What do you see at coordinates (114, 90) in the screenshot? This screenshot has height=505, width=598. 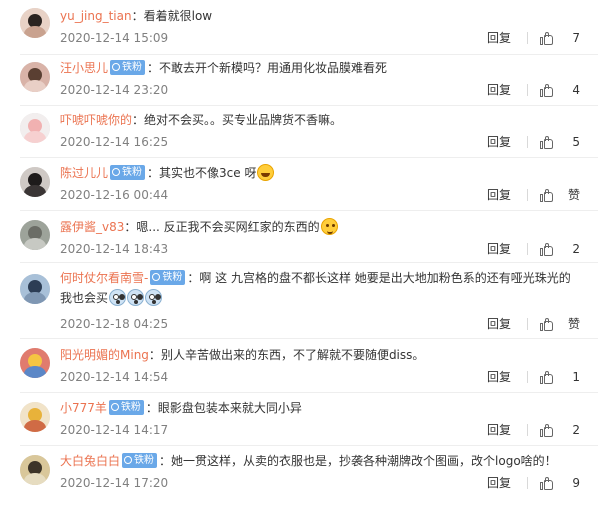 I see `timestamp: 2020-12-14 23:20` at bounding box center [114, 90].